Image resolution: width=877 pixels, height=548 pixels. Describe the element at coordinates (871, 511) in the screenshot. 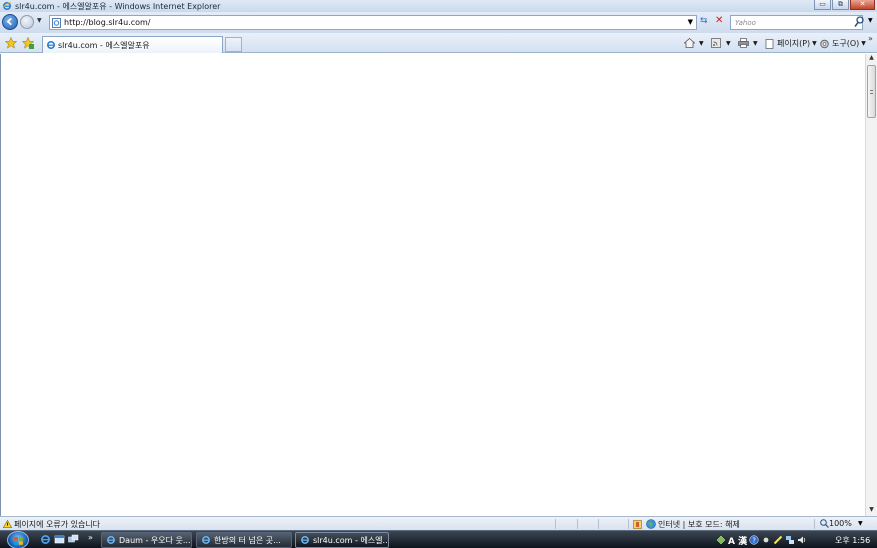

I see `scroll-down-arrow-icon: ▼` at that location.